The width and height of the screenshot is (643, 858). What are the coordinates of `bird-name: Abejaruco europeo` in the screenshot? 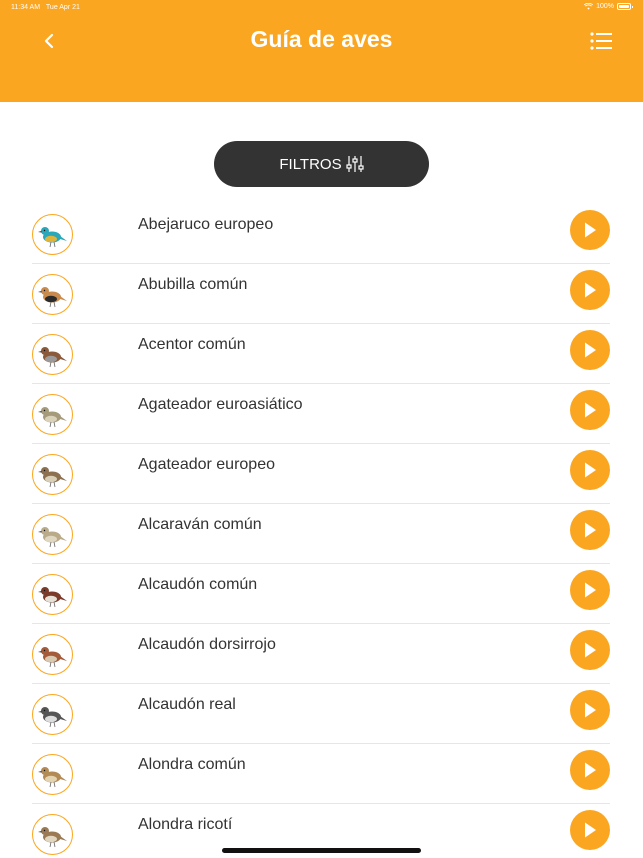 It's located at (206, 224).